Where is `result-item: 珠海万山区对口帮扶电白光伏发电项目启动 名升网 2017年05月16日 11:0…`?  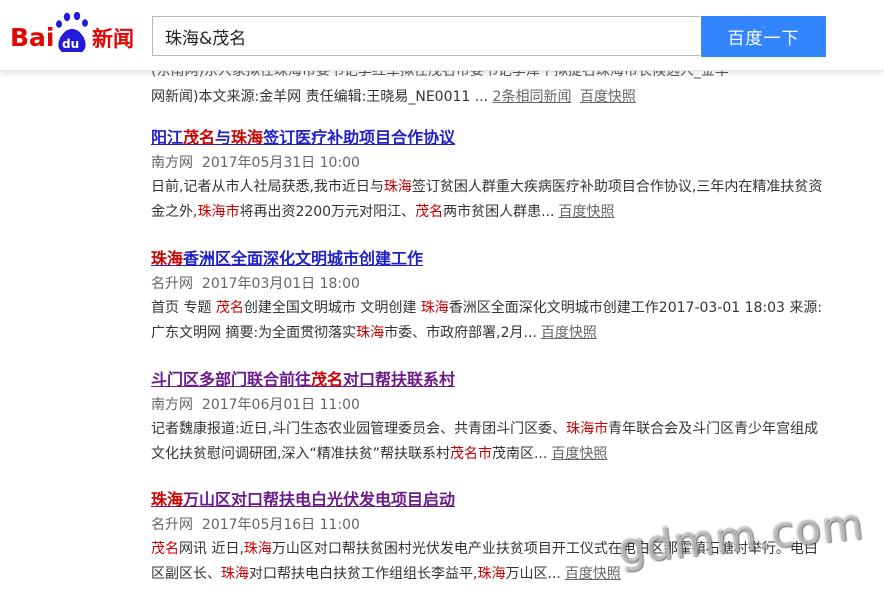 result-item: 珠海万山区对口帮扶电白光伏发电项目启动 名升网 2017年05月16日 11:0… is located at coordinates (491, 538).